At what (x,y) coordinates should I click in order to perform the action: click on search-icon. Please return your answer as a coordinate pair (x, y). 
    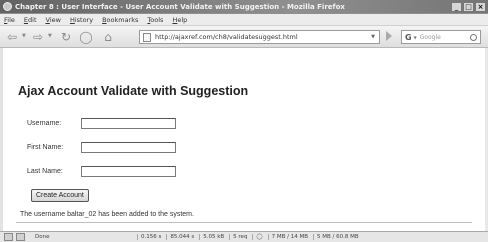
    Looking at the image, I should click on (473, 37).